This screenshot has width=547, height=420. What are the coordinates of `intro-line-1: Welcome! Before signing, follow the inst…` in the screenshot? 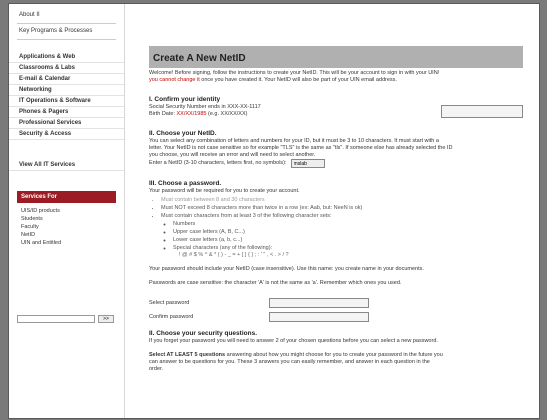 It's located at (294, 73).